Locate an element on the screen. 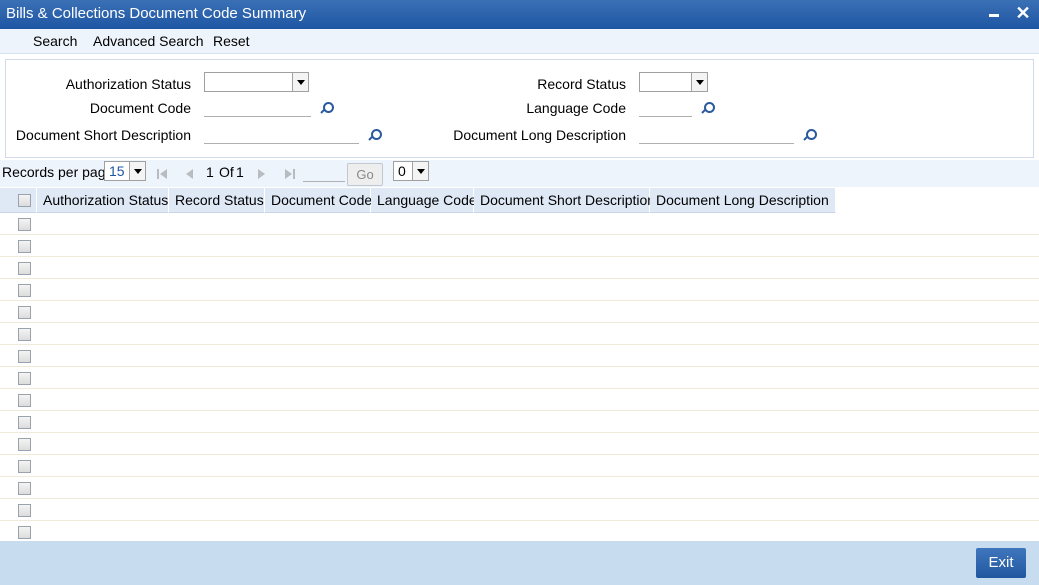  close-icon: ✕ is located at coordinates (1023, 13).